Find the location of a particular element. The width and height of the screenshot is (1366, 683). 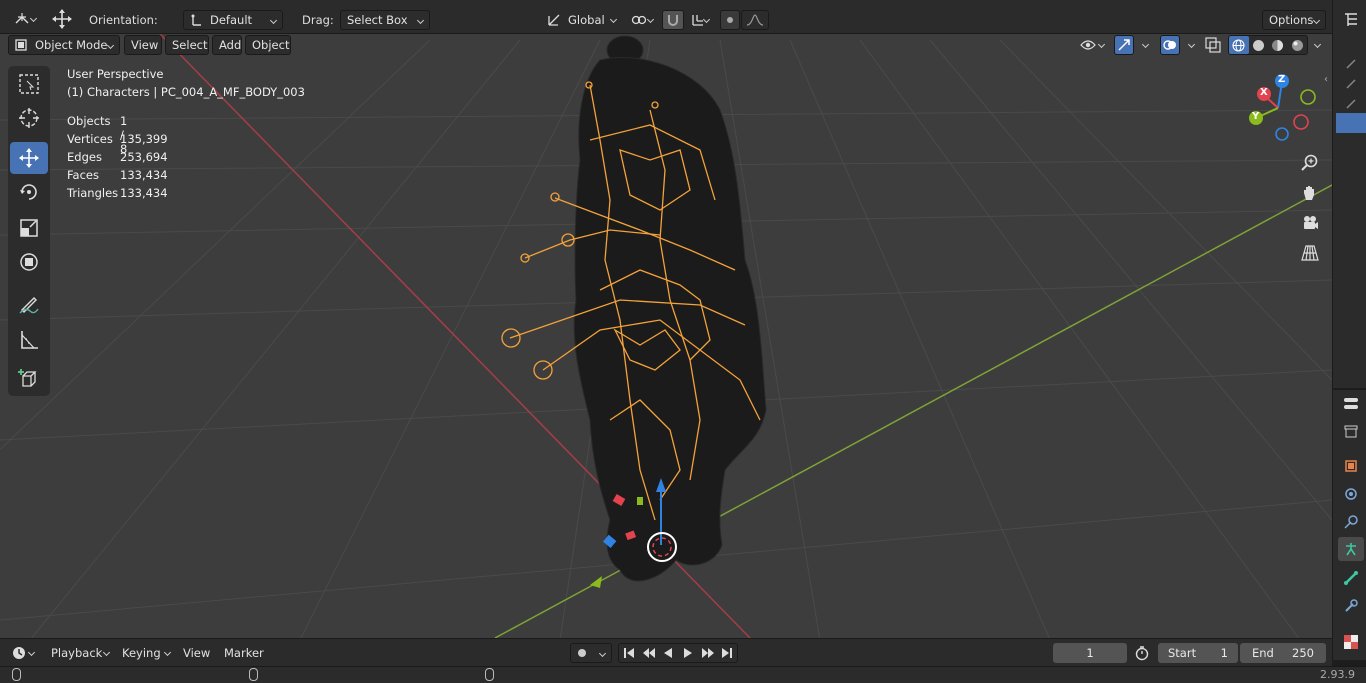

checker-texture-icon is located at coordinates (1351, 642).